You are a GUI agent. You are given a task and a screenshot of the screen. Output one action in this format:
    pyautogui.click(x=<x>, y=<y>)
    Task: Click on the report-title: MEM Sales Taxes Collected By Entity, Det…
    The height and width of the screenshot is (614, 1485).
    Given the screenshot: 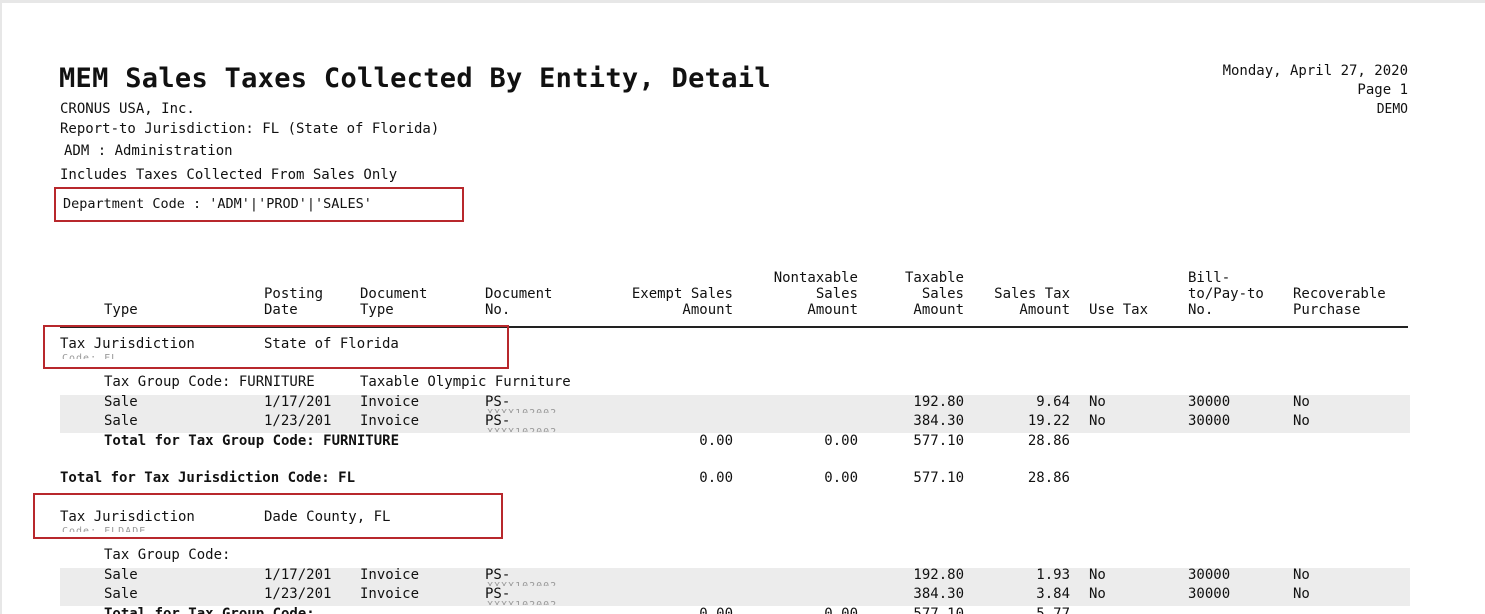 What is the action you would take?
    pyautogui.click(x=415, y=78)
    